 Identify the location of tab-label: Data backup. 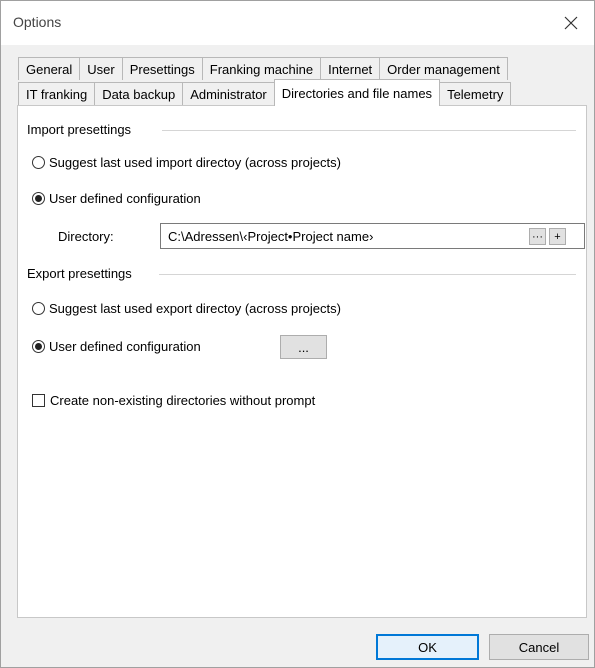
(139, 94).